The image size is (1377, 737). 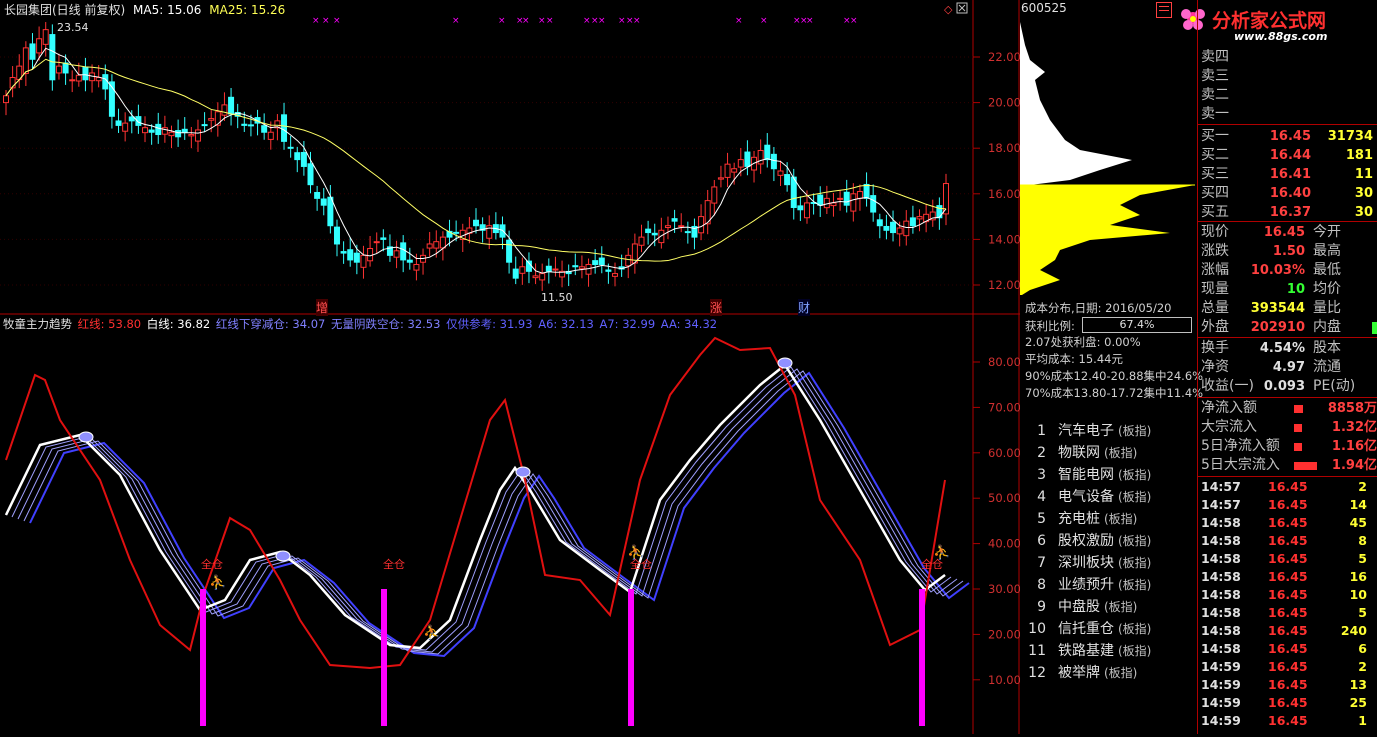 What do you see at coordinates (1041, 541) in the screenshot?
I see `sector-number: 6` at bounding box center [1041, 541].